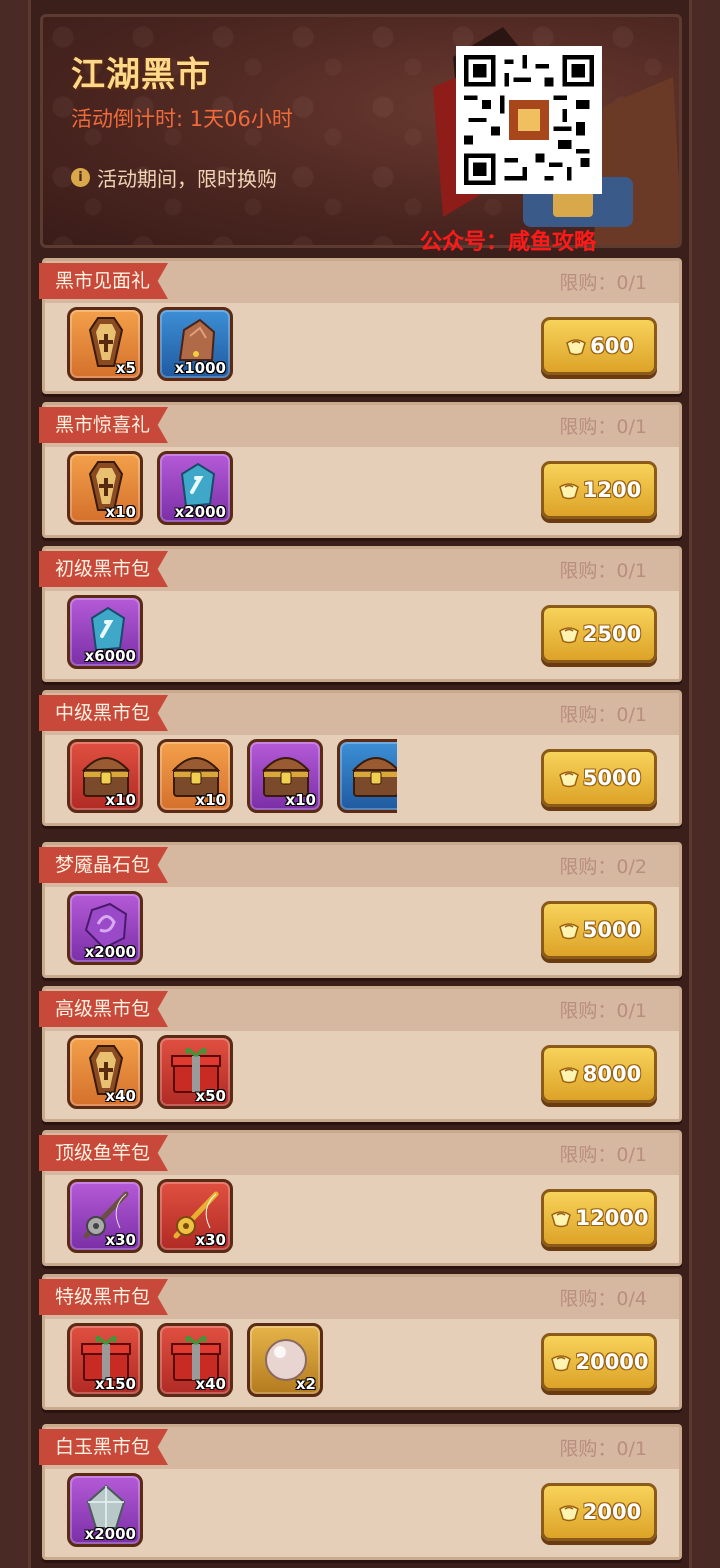 The image size is (720, 1568). Describe the element at coordinates (359, 1154) in the screenshot. I see `pack-card-header: 顶级鱼竿包 限购：0/1` at that location.